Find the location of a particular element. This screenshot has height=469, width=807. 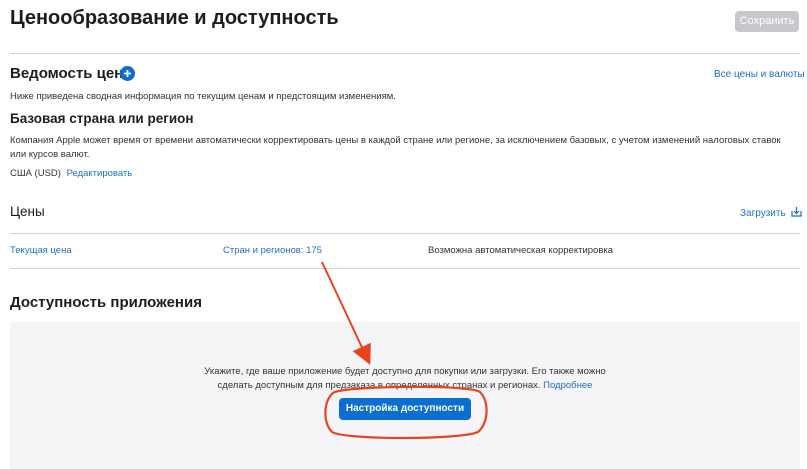

auto-adjust-text: Возможна автоматическая корректировка is located at coordinates (521, 250).